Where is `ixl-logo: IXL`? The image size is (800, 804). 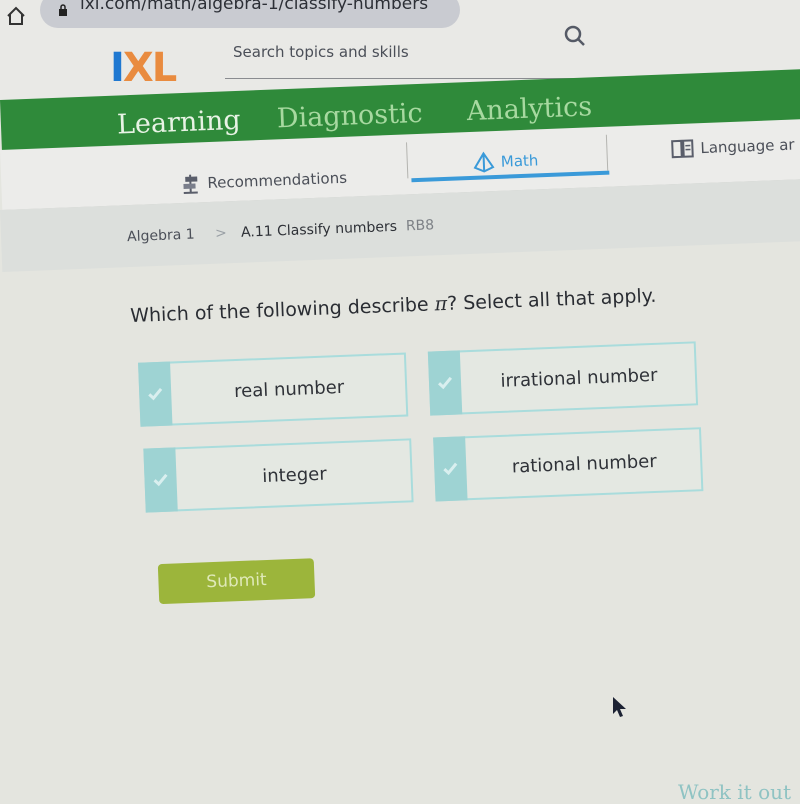
ixl-logo: IXL is located at coordinates (142, 68).